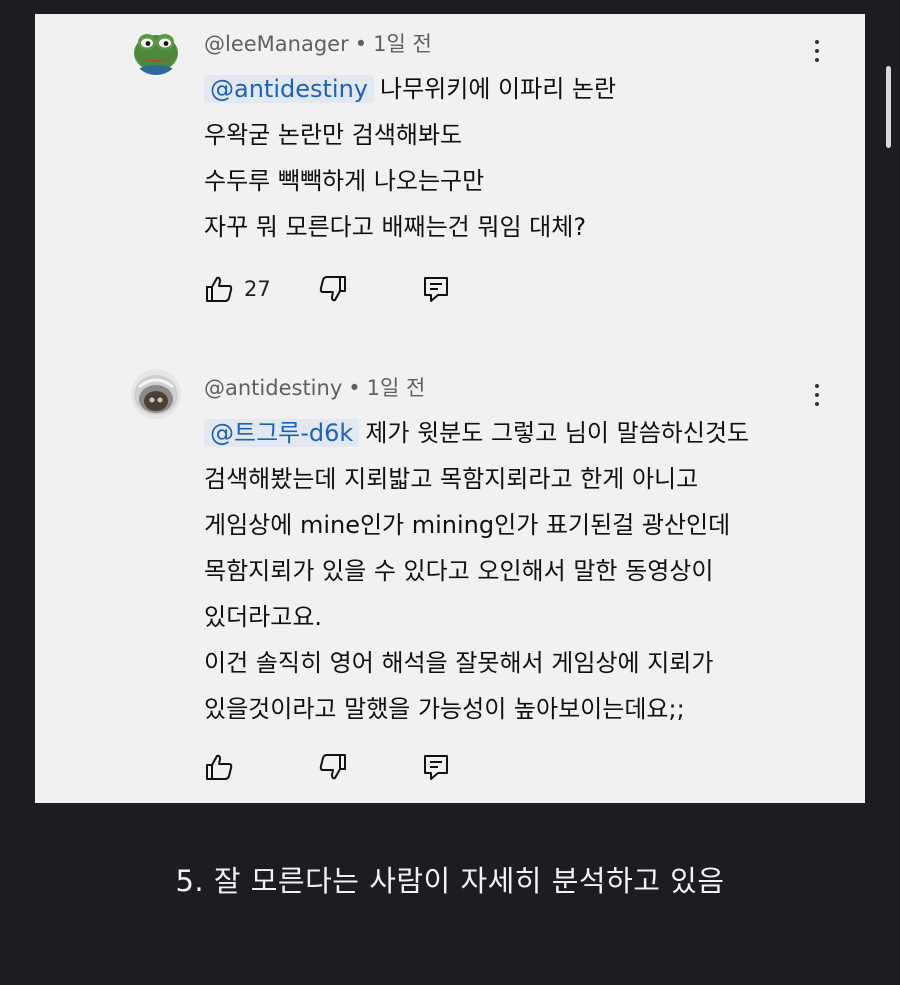 The image size is (900, 985). I want to click on author-name: @antidestiny, so click(273, 388).